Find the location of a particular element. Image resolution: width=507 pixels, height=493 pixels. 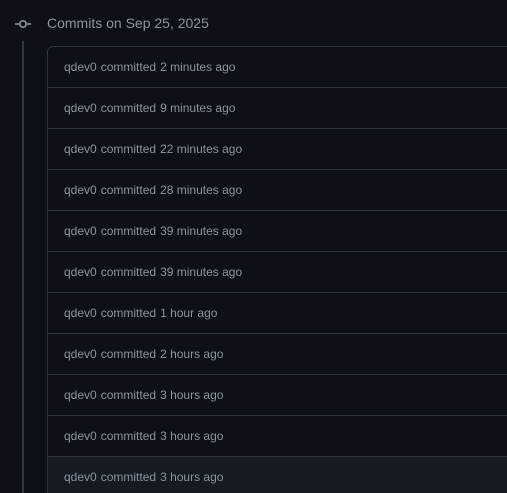

timeline-line is located at coordinates (23, 267).